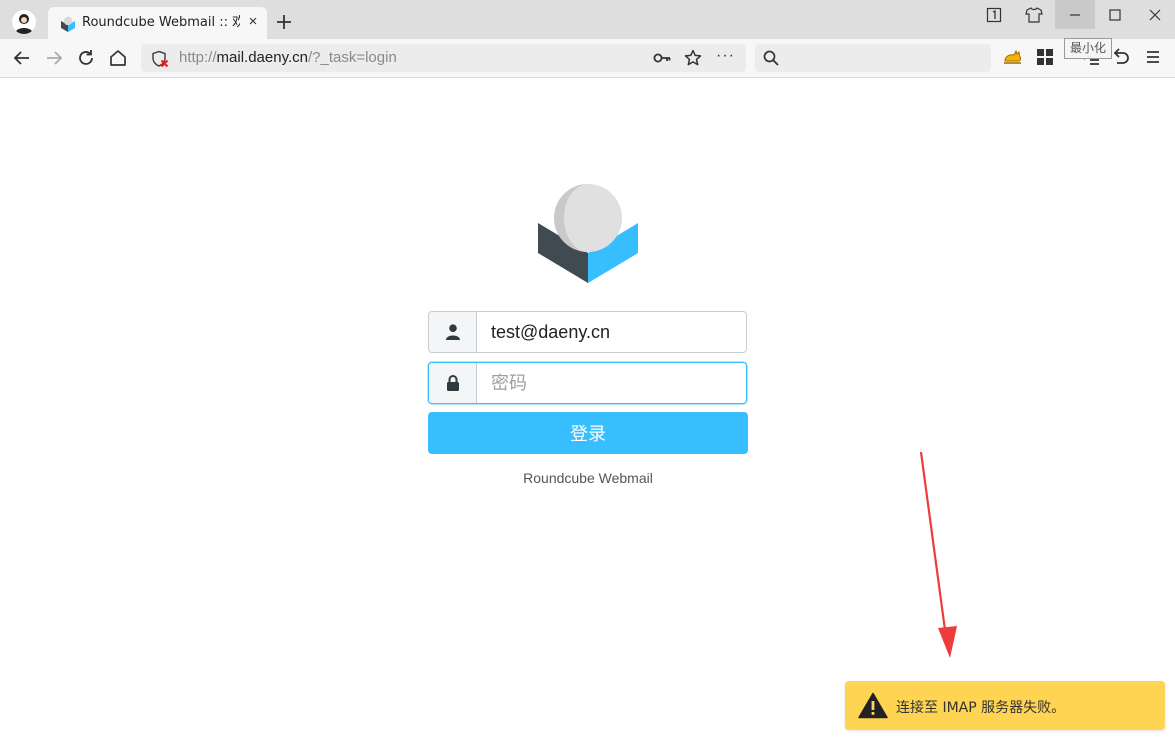  What do you see at coordinates (1013, 57) in the screenshot?
I see `extension-cat-icon` at bounding box center [1013, 57].